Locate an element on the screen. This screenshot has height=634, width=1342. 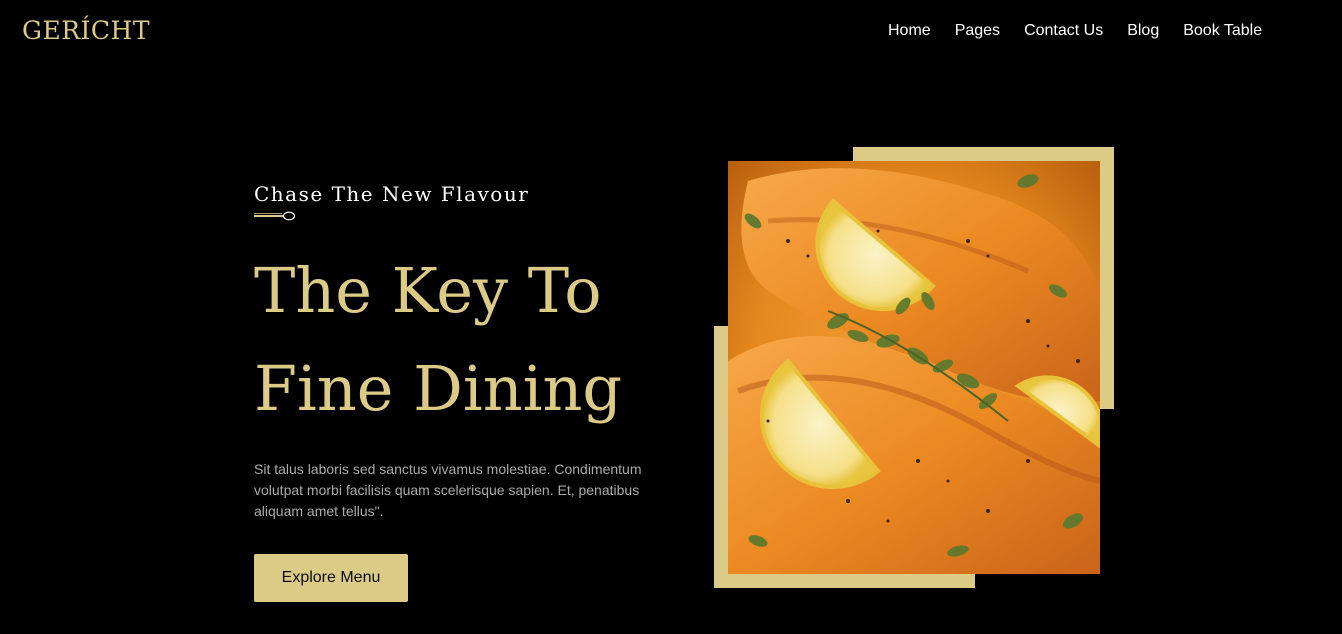
spoon-icon is located at coordinates (275, 216).